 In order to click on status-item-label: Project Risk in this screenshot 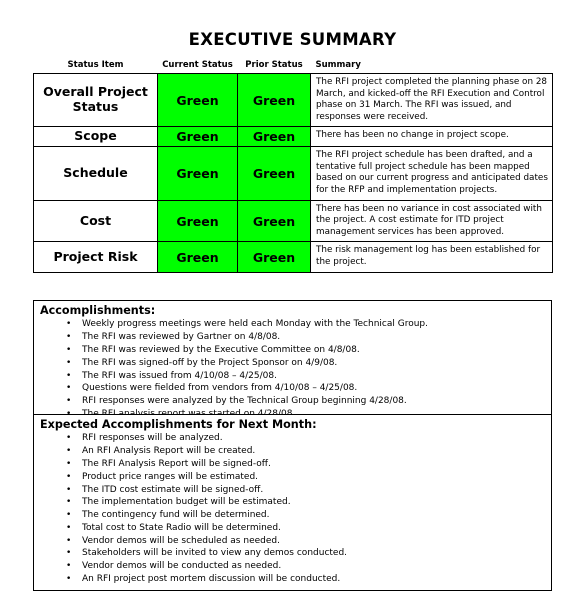, I will do `click(95, 257)`.